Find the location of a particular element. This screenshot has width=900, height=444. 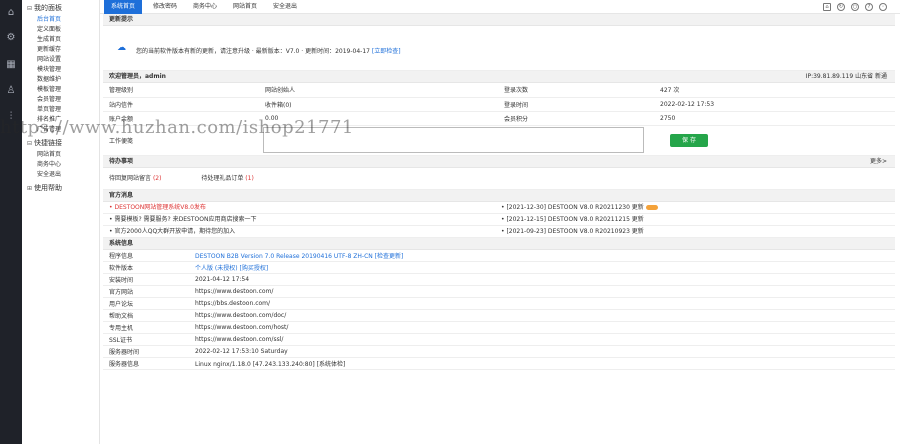

check-now-link: [立即检查] is located at coordinates (386, 51).